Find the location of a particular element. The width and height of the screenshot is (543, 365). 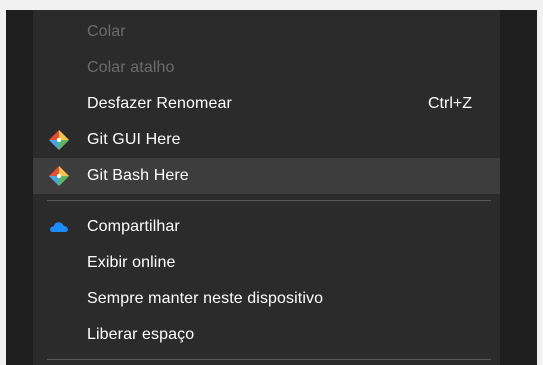

menu-item-paste: Colar is located at coordinates (266, 32).